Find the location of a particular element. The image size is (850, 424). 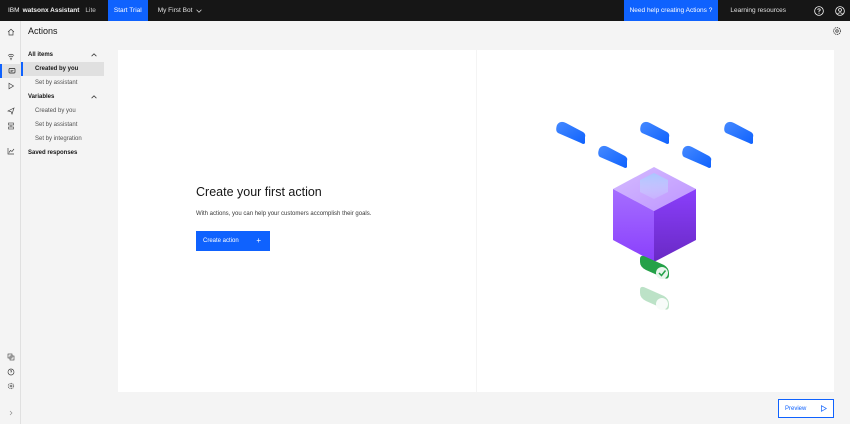

chevron-down-icon is located at coordinates (199, 11).